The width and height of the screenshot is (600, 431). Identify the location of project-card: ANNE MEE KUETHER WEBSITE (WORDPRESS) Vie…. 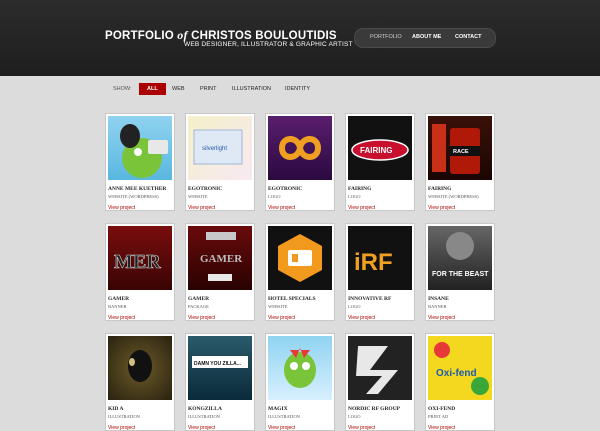
(140, 162).